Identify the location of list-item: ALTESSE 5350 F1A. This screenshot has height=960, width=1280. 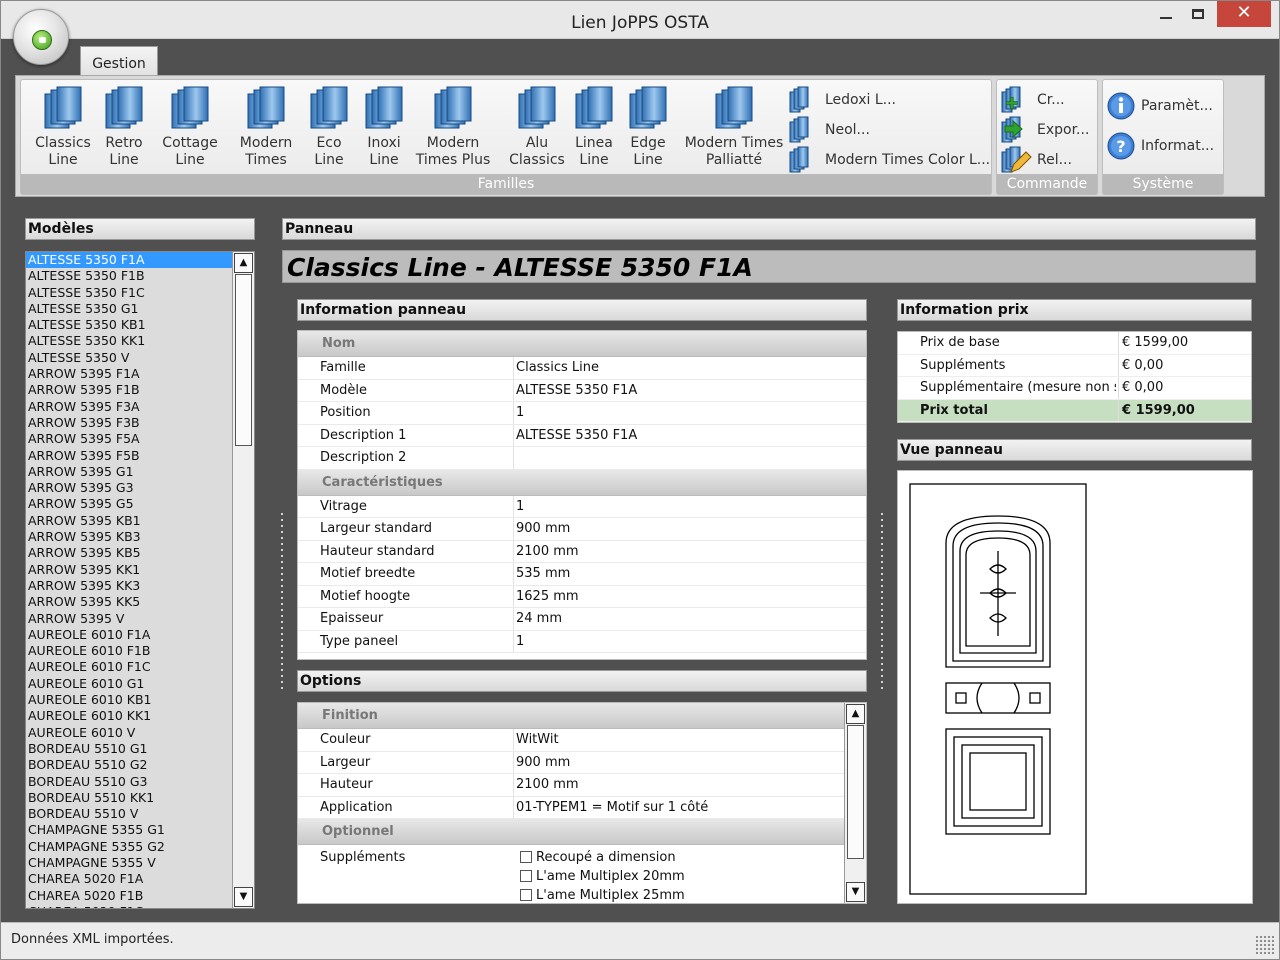
(140, 260).